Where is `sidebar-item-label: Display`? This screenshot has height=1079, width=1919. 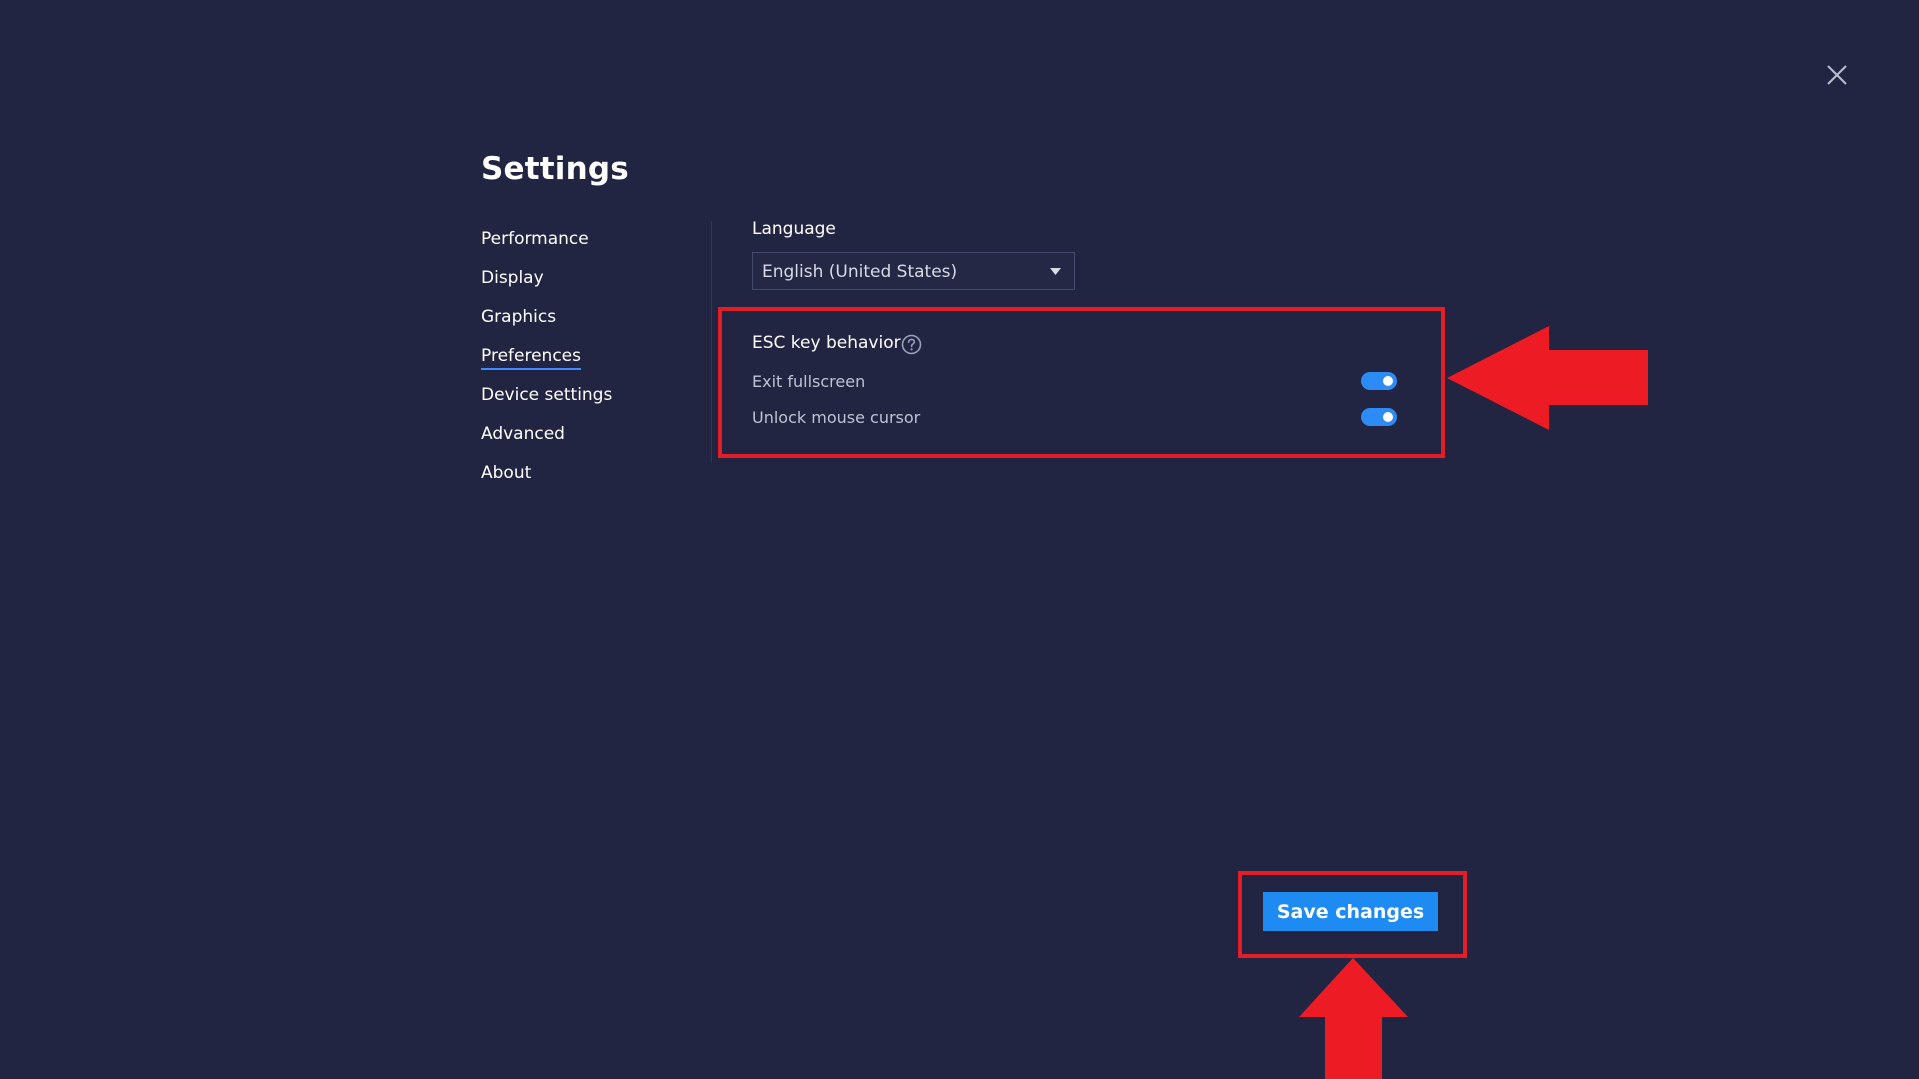 sidebar-item-label: Display is located at coordinates (512, 278).